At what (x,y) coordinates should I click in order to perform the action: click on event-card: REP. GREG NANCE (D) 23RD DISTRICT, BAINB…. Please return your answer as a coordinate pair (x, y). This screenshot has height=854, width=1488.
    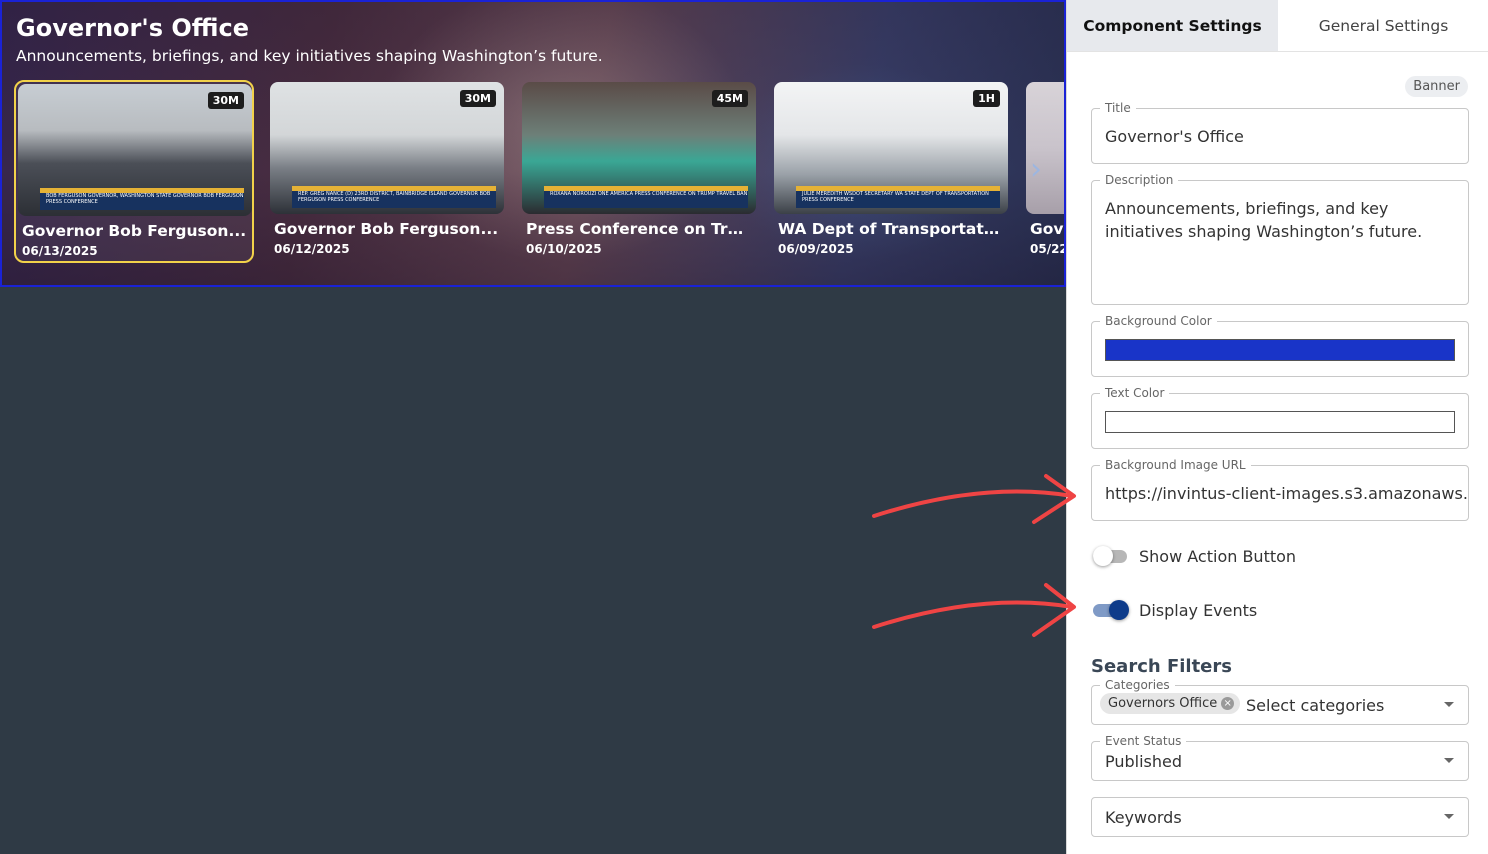
    Looking at the image, I should click on (388, 171).